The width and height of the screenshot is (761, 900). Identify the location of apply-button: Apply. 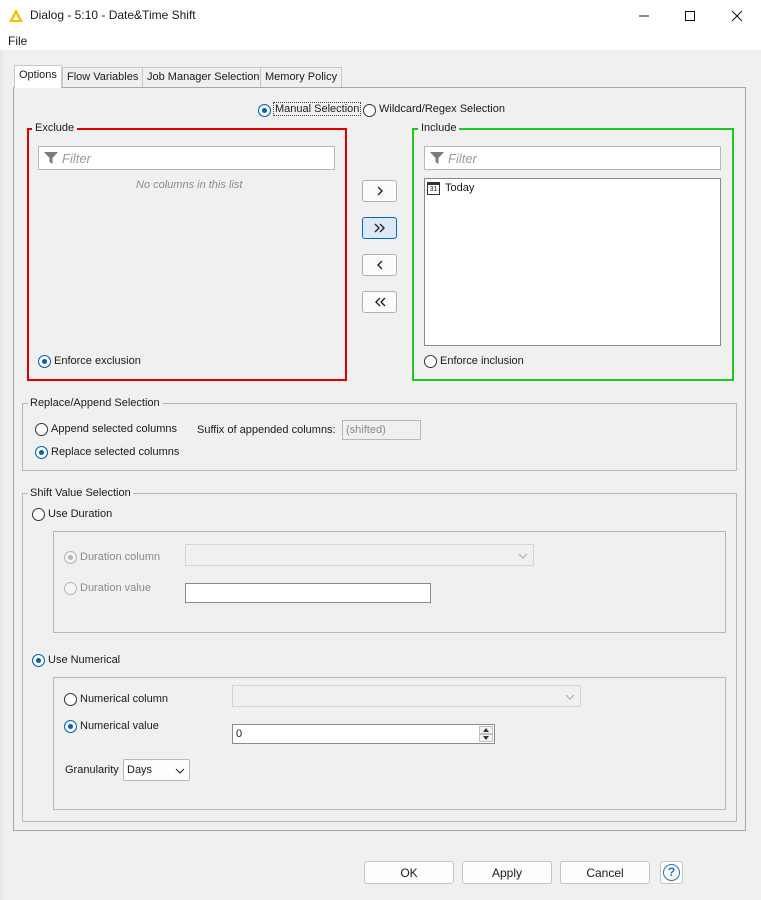
(507, 872).